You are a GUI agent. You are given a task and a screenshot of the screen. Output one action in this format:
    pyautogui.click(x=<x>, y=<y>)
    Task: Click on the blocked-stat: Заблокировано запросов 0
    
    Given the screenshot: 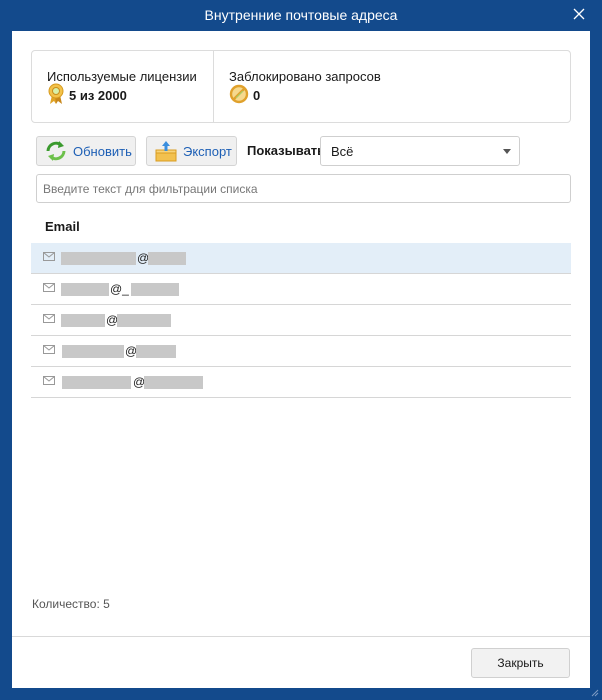 What is the action you would take?
    pyautogui.click(x=392, y=86)
    